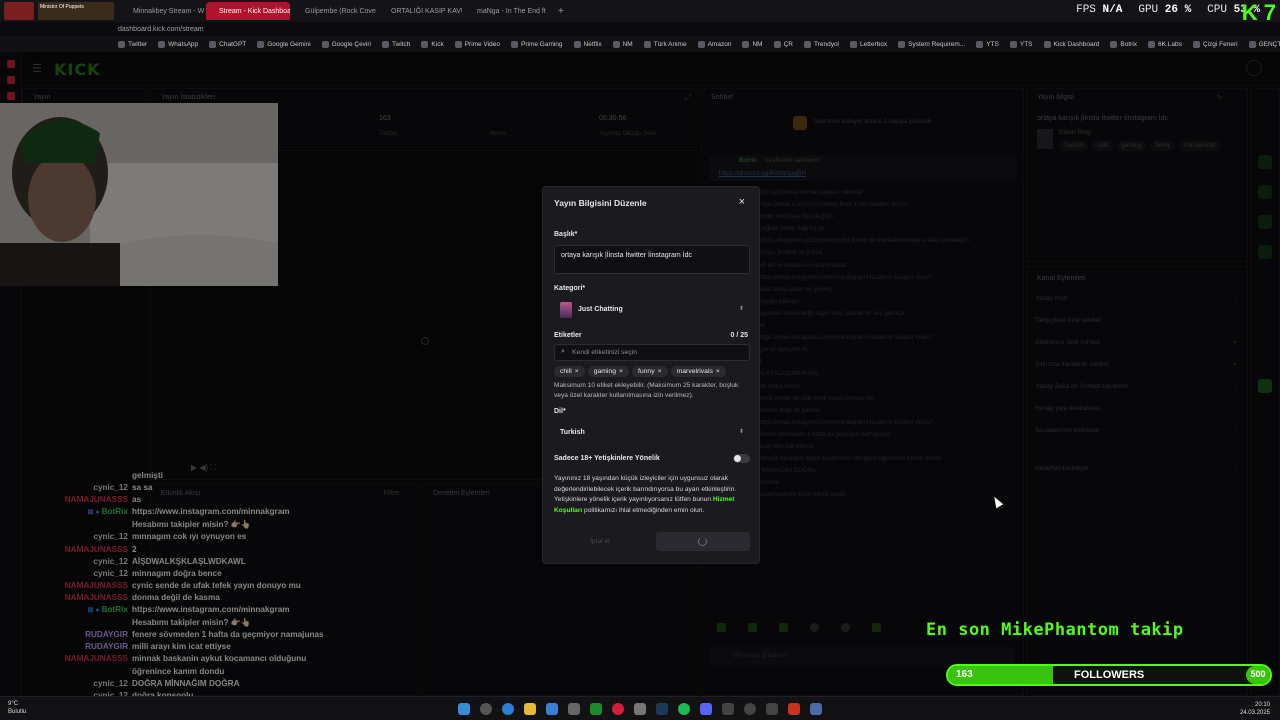 The image size is (1280, 720). What do you see at coordinates (742, 202) in the screenshot?
I see `close-icon: ×` at bounding box center [742, 202].